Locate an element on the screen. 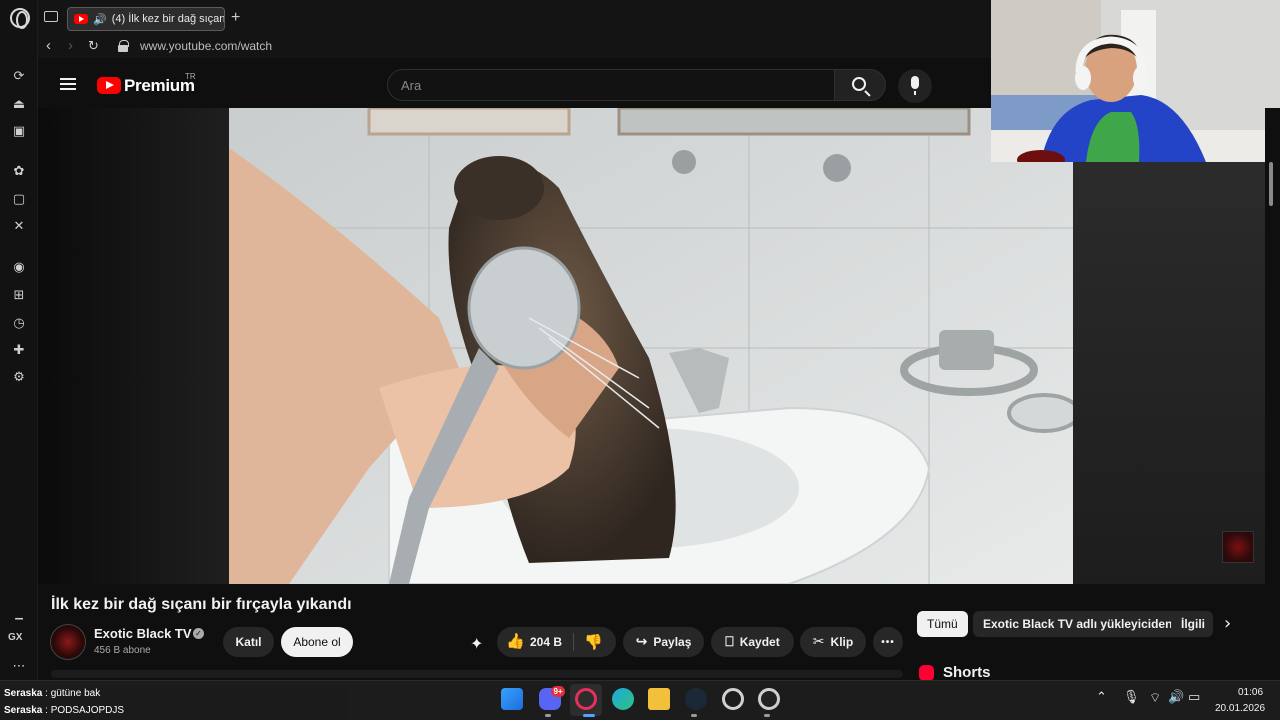  scrollbar-thumb is located at coordinates (1271, 184).